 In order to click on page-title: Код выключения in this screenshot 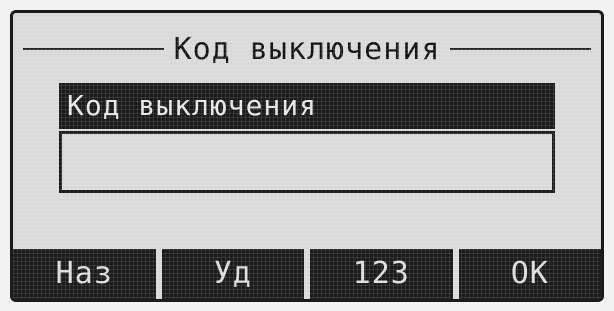, I will do `click(307, 49)`.